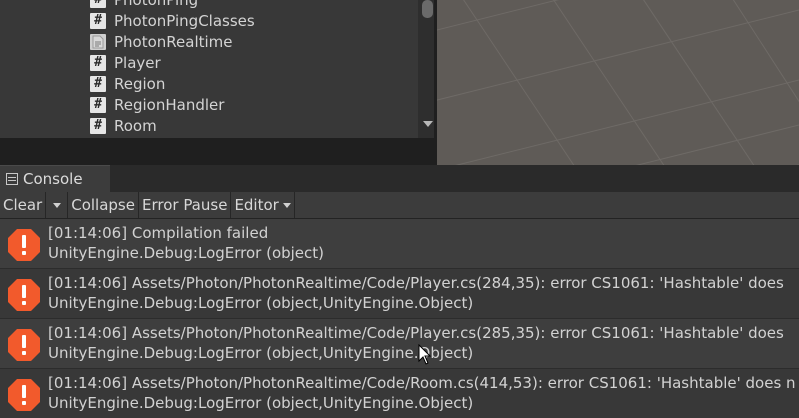  What do you see at coordinates (172, 83) in the screenshot?
I see `file-item-region: # Region` at bounding box center [172, 83].